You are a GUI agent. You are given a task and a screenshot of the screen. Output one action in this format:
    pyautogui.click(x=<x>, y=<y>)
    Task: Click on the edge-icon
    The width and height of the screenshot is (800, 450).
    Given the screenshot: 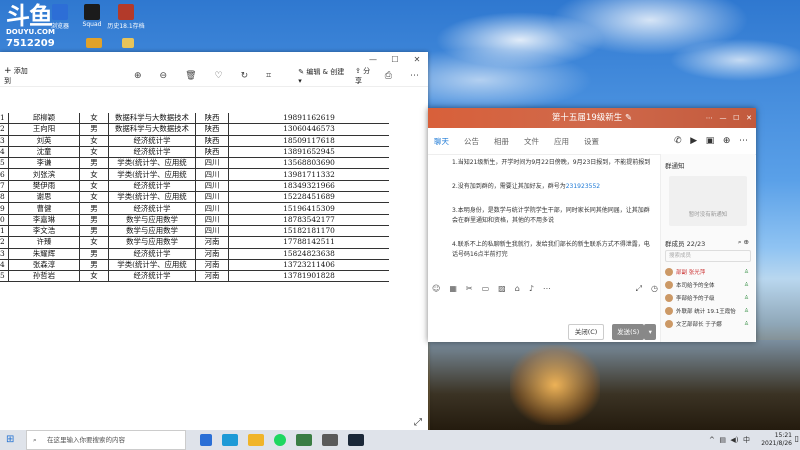 What is the action you would take?
    pyautogui.click(x=230, y=440)
    